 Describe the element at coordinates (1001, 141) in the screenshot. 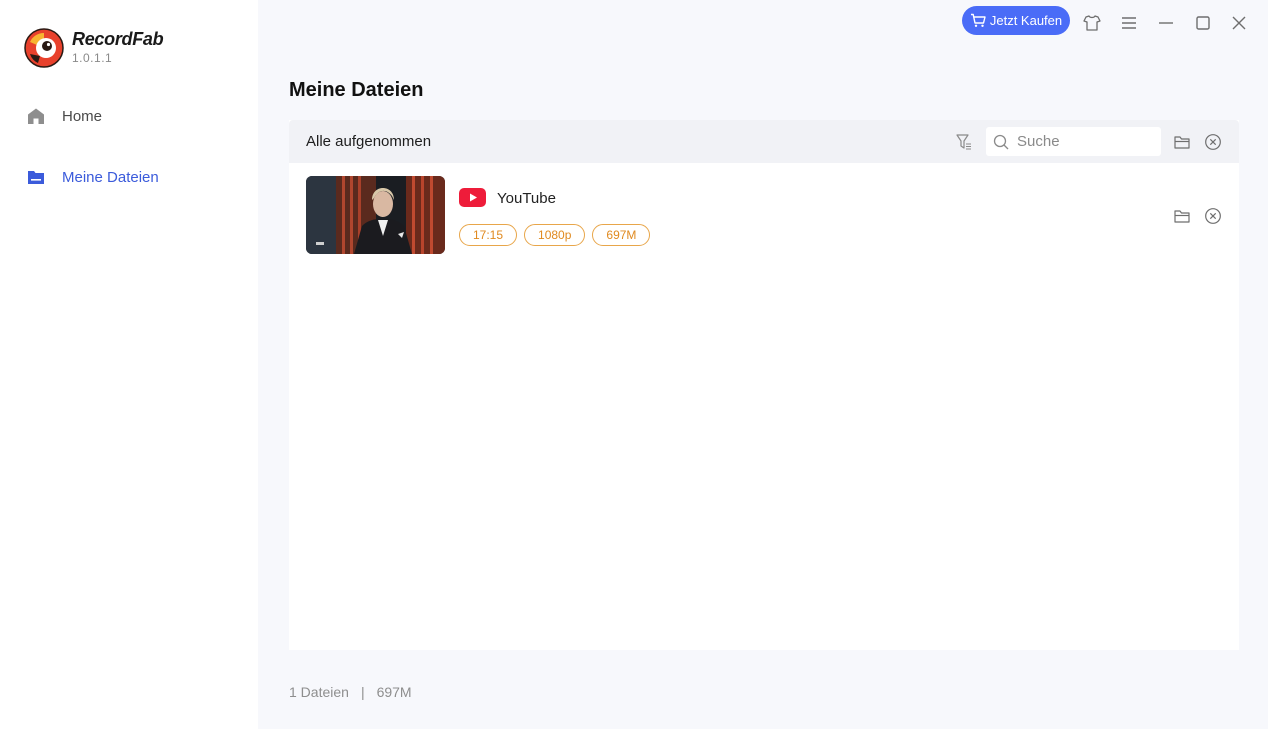

I see `search-icon` at that location.